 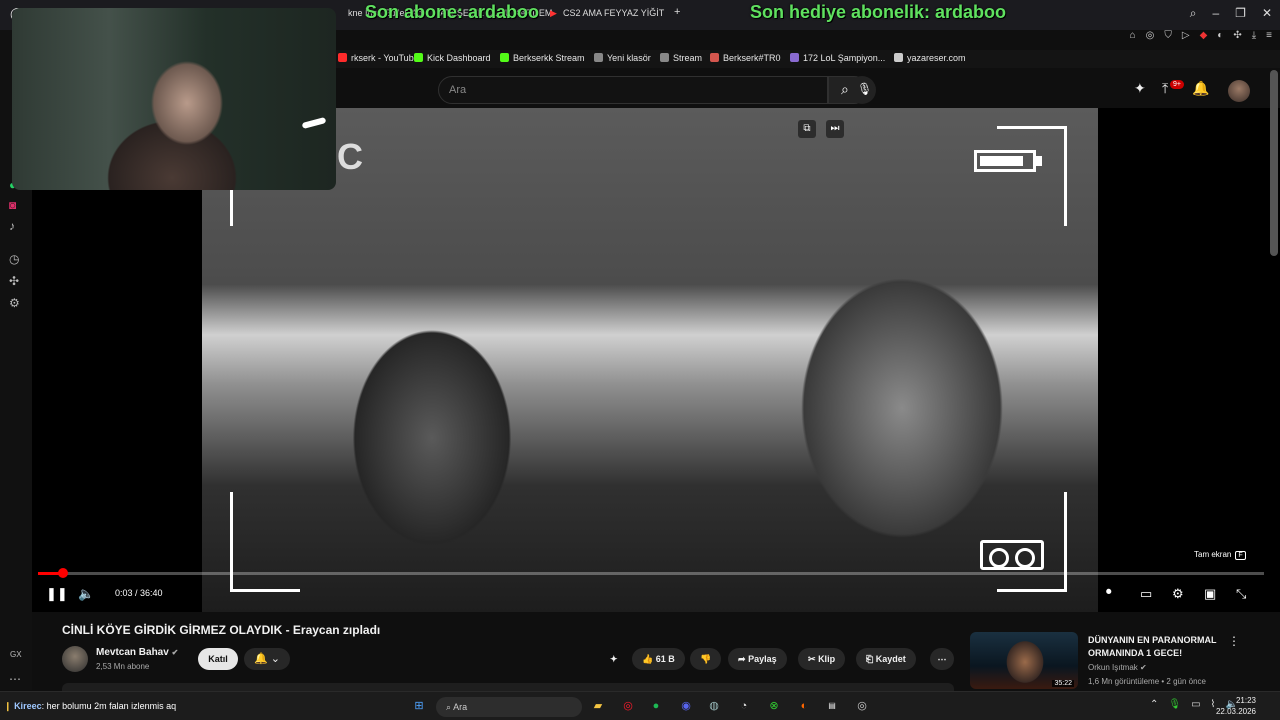 What do you see at coordinates (1210, 594) in the screenshot?
I see `theater-mode-icon: ▣` at bounding box center [1210, 594].